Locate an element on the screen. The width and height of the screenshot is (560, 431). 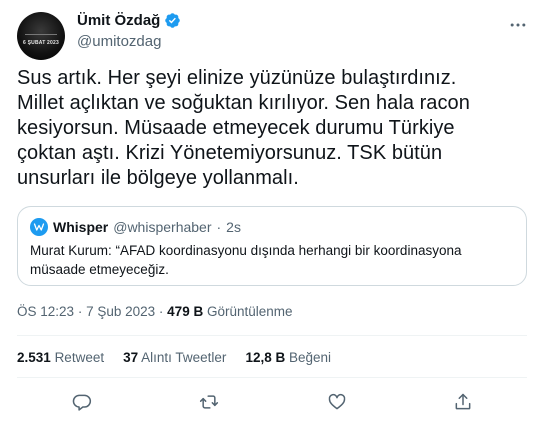
avatar-caption: 6 ŞUBAT 2023 is located at coordinates (41, 43).